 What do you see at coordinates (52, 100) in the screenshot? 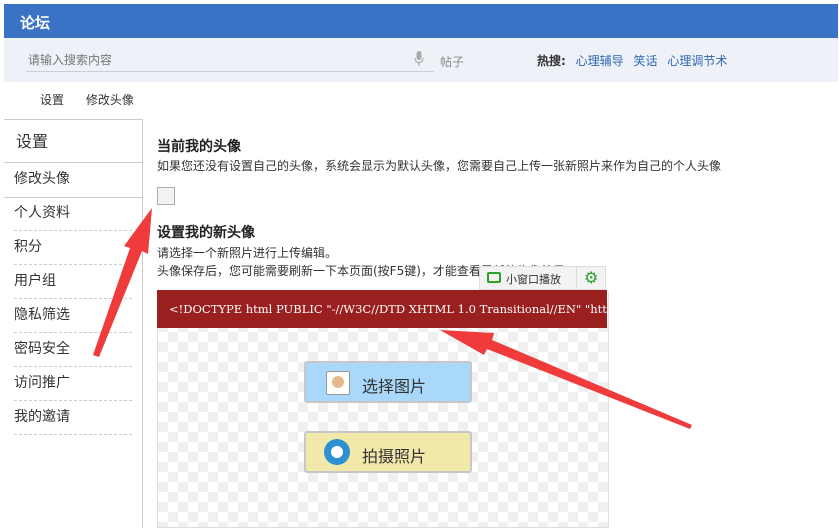
I see `breadcrumb-settings: 设置` at bounding box center [52, 100].